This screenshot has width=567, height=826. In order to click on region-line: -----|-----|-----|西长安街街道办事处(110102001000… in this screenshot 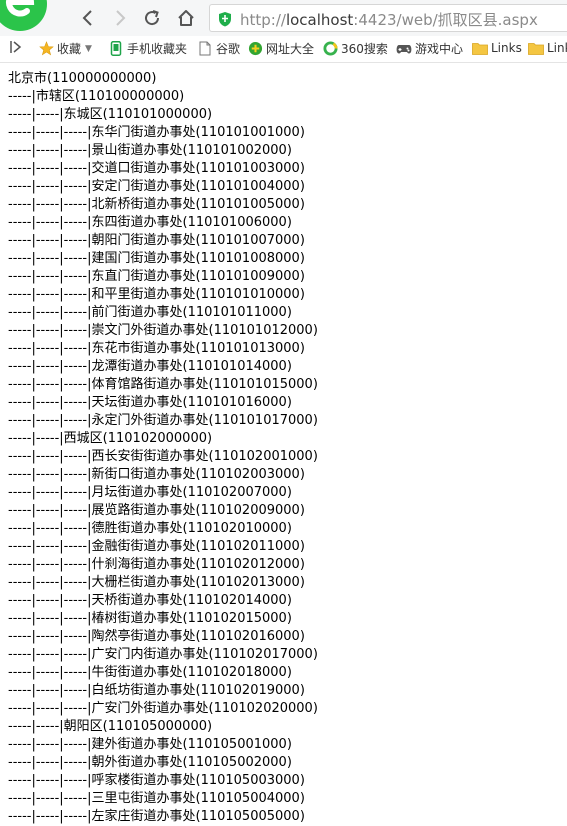, I will do `click(163, 456)`.